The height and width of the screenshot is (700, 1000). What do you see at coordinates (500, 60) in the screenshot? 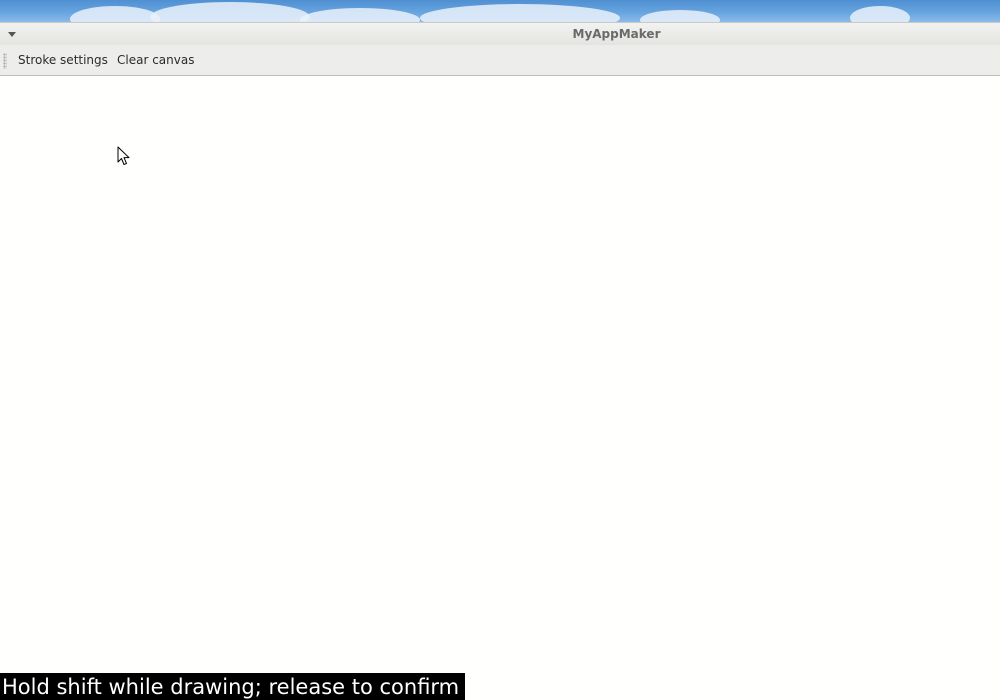
I see `toolbar: Stroke settings Clear canvas` at bounding box center [500, 60].